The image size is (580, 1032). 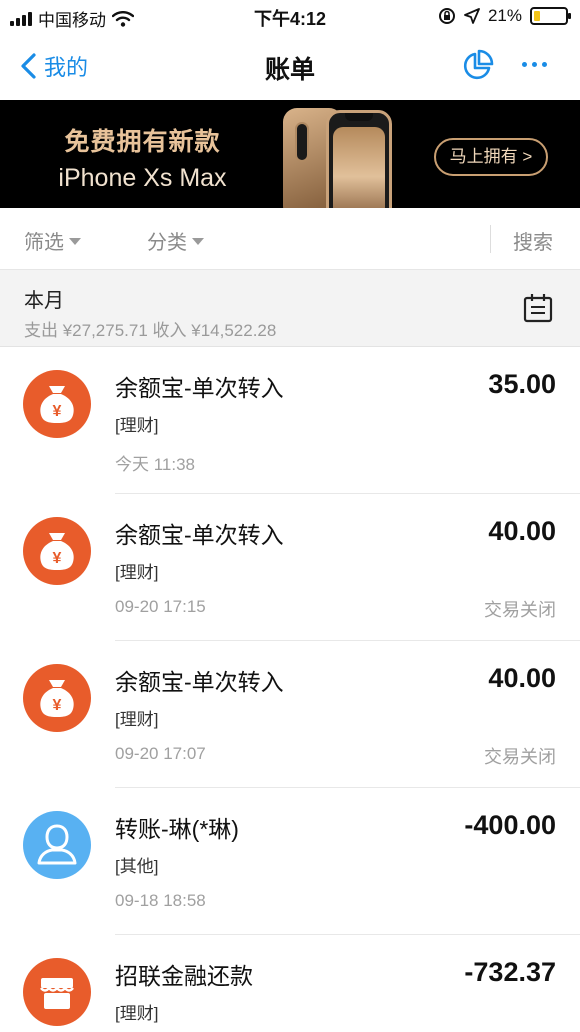 I want to click on transaction-category: [其他], so click(x=137, y=866).